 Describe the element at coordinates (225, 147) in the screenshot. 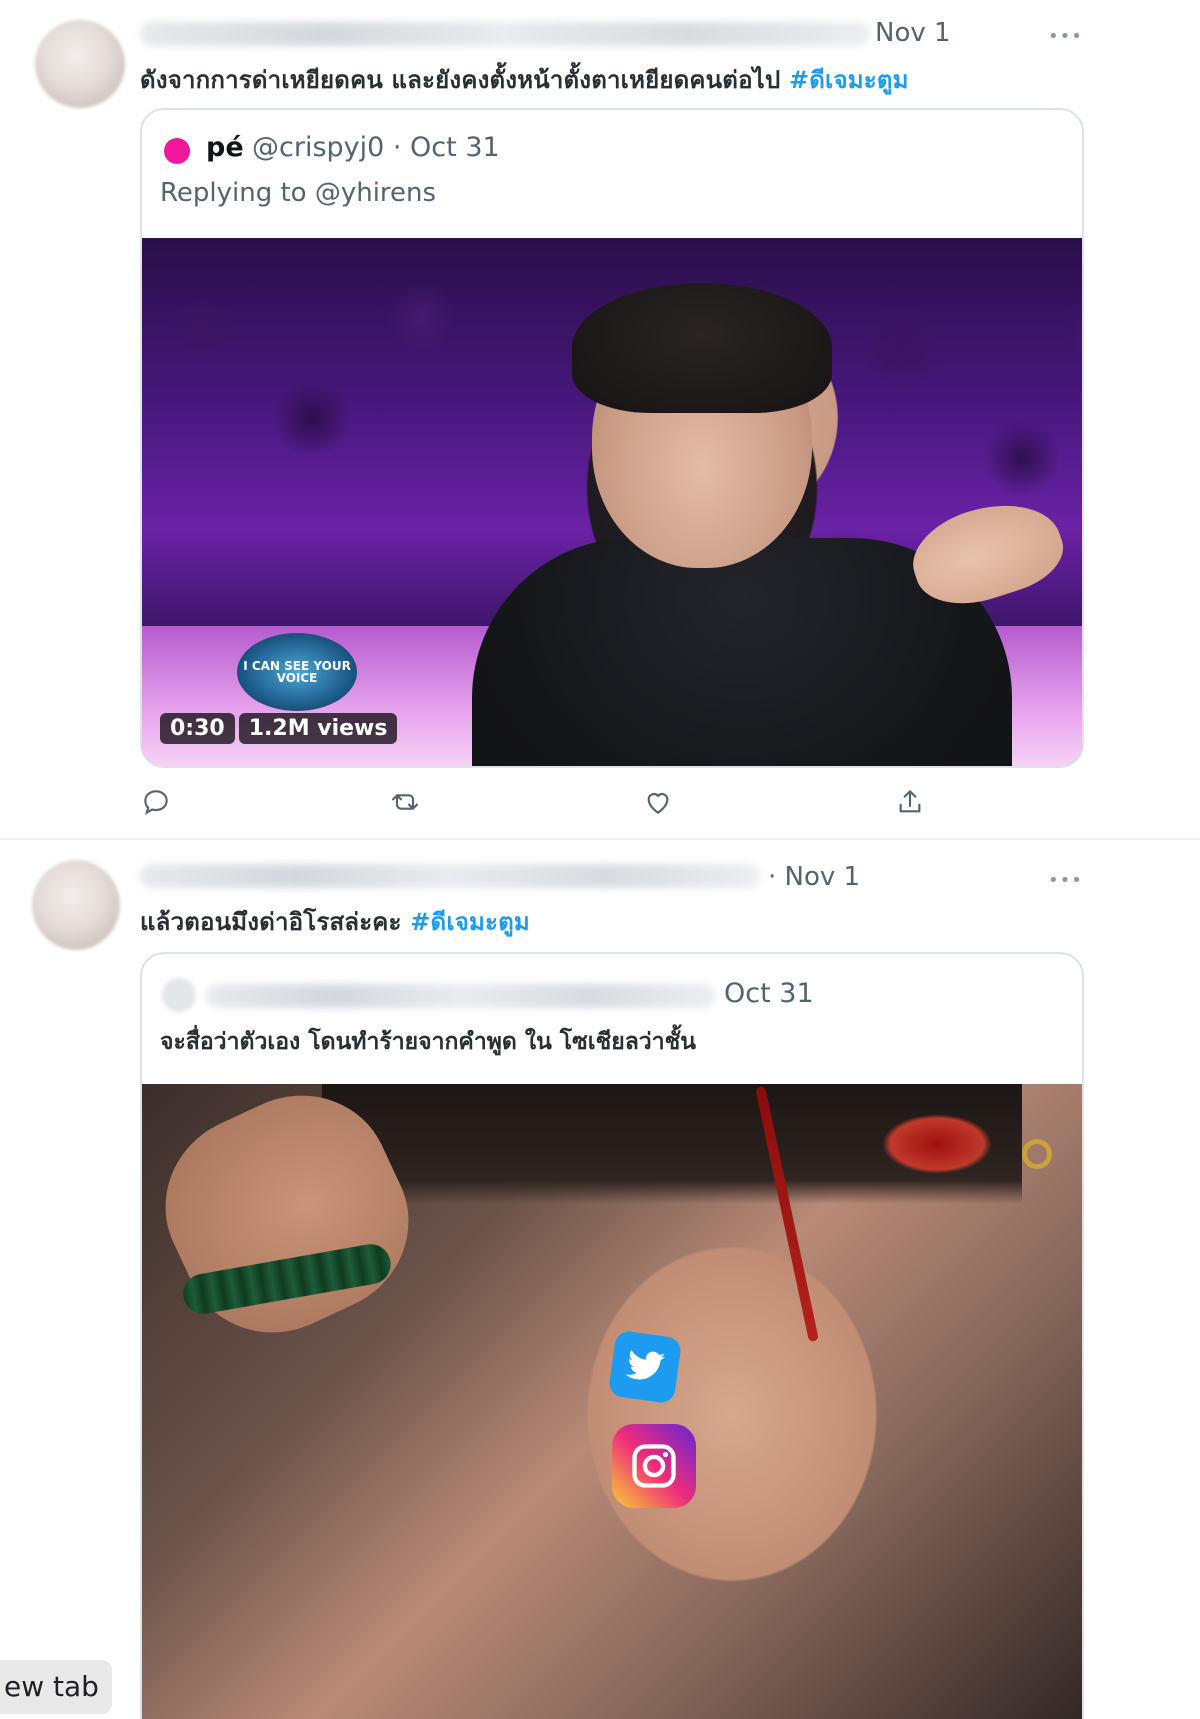

I see `quoted-author-name: pé` at that location.